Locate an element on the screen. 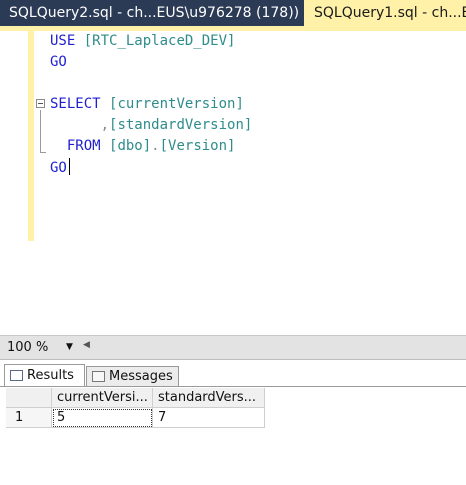 This screenshot has height=485, width=466. identifier-table: [Version] is located at coordinates (197, 146).